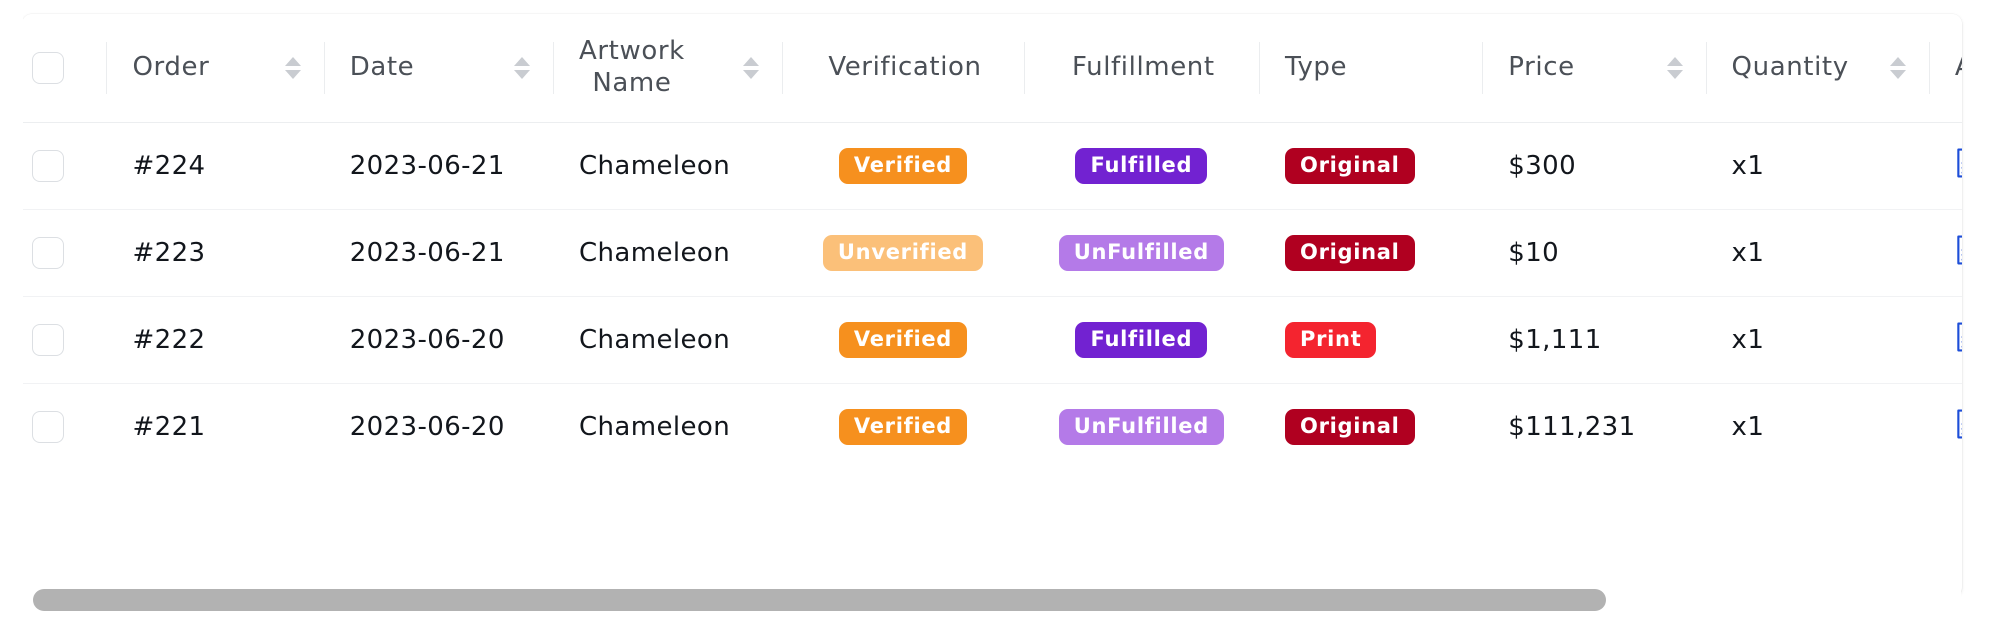 The height and width of the screenshot is (625, 1999). I want to click on price-value: $111,231, so click(1572, 427).